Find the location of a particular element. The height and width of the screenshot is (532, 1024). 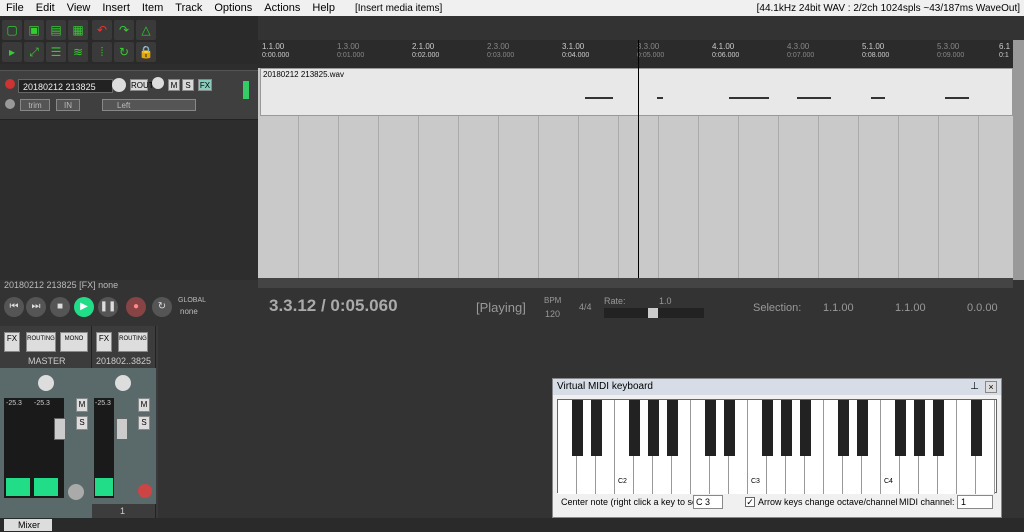

envelope-lock-icon: ≋ is located at coordinates (78, 52).